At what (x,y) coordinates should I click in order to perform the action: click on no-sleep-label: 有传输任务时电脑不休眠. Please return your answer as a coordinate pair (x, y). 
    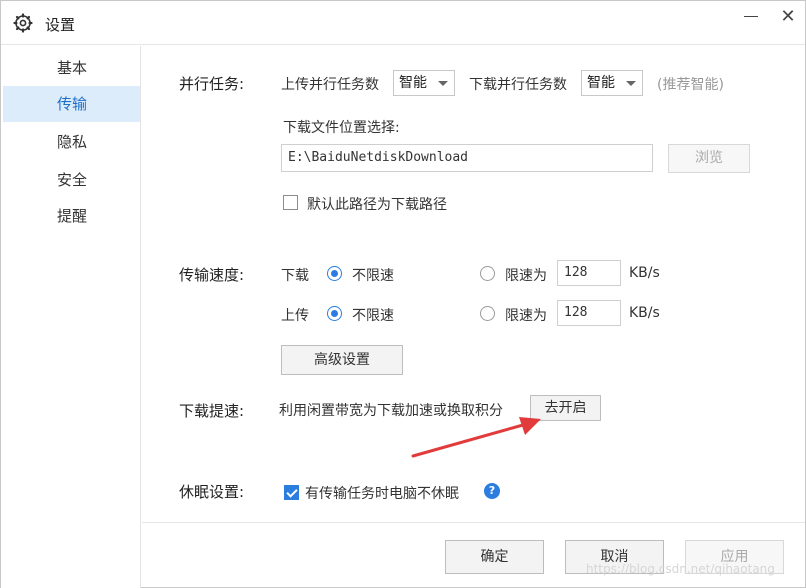
    Looking at the image, I should click on (382, 494).